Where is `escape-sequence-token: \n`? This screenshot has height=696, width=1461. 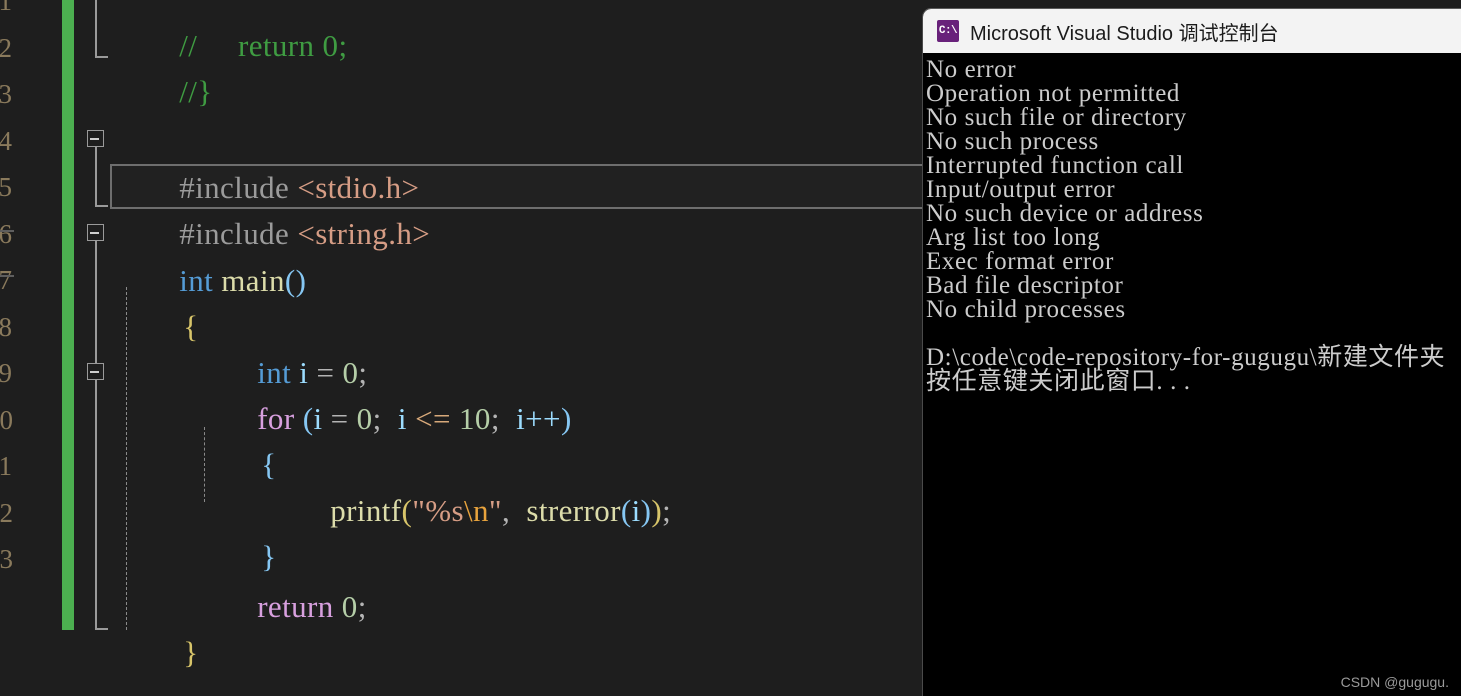
escape-sequence-token: \n is located at coordinates (476, 510).